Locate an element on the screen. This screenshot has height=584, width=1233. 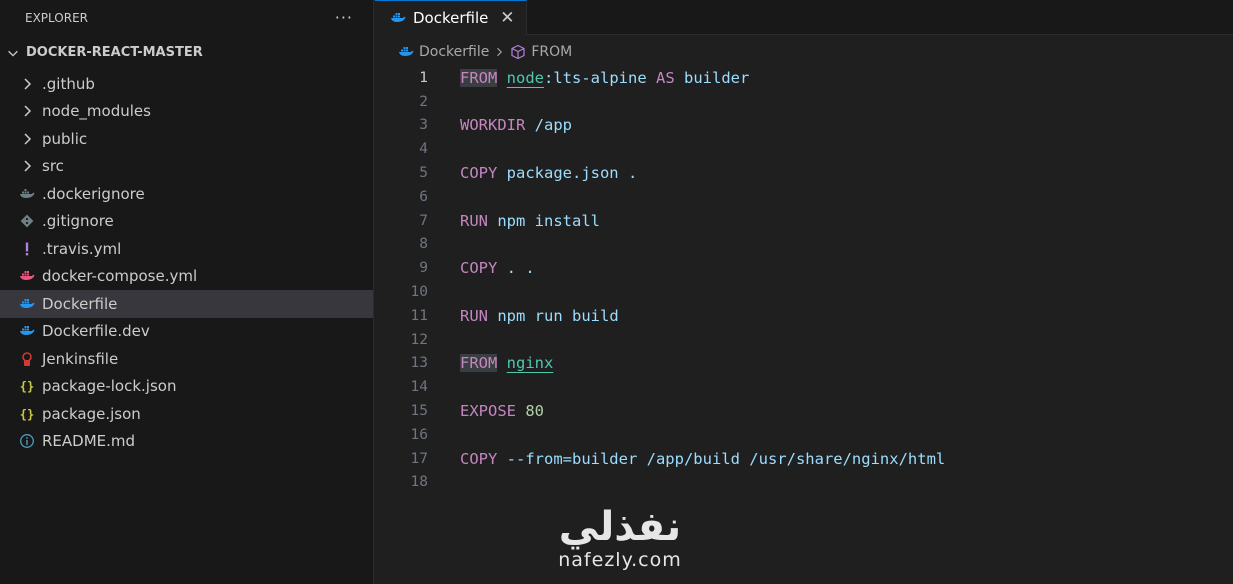
code-line: 3 WORKDIR /app is located at coordinates (804, 126).